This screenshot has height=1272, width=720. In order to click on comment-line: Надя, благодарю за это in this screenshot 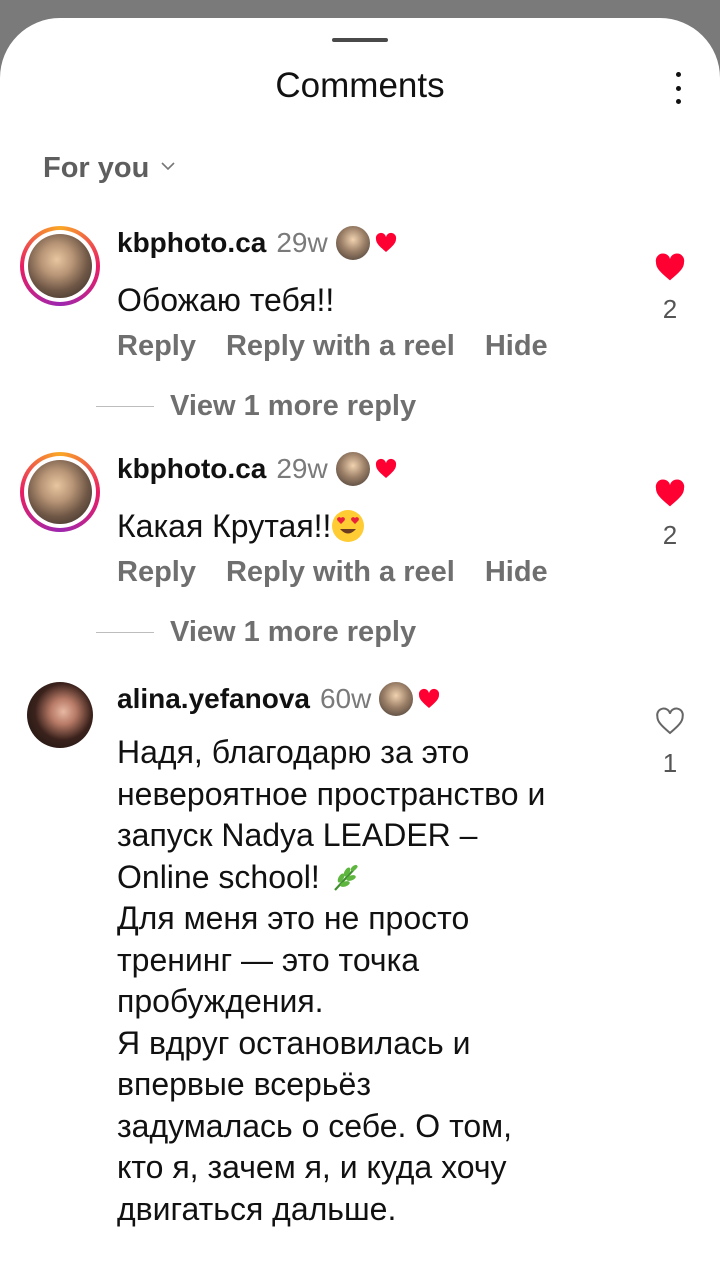, I will do `click(293, 752)`.